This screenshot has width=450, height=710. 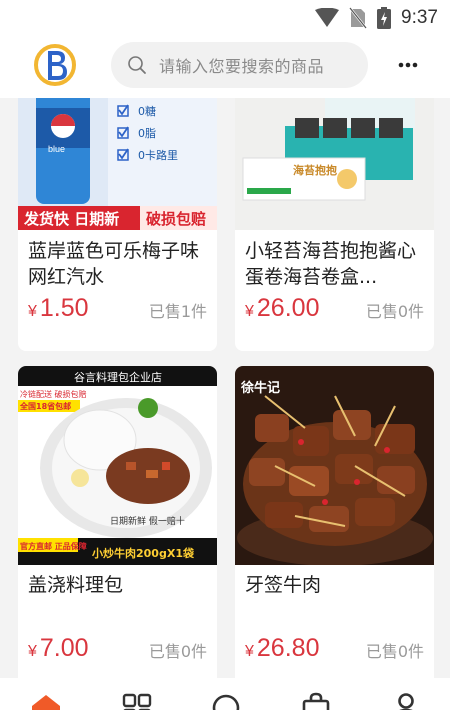 I want to click on sim-icon, so click(x=358, y=18).